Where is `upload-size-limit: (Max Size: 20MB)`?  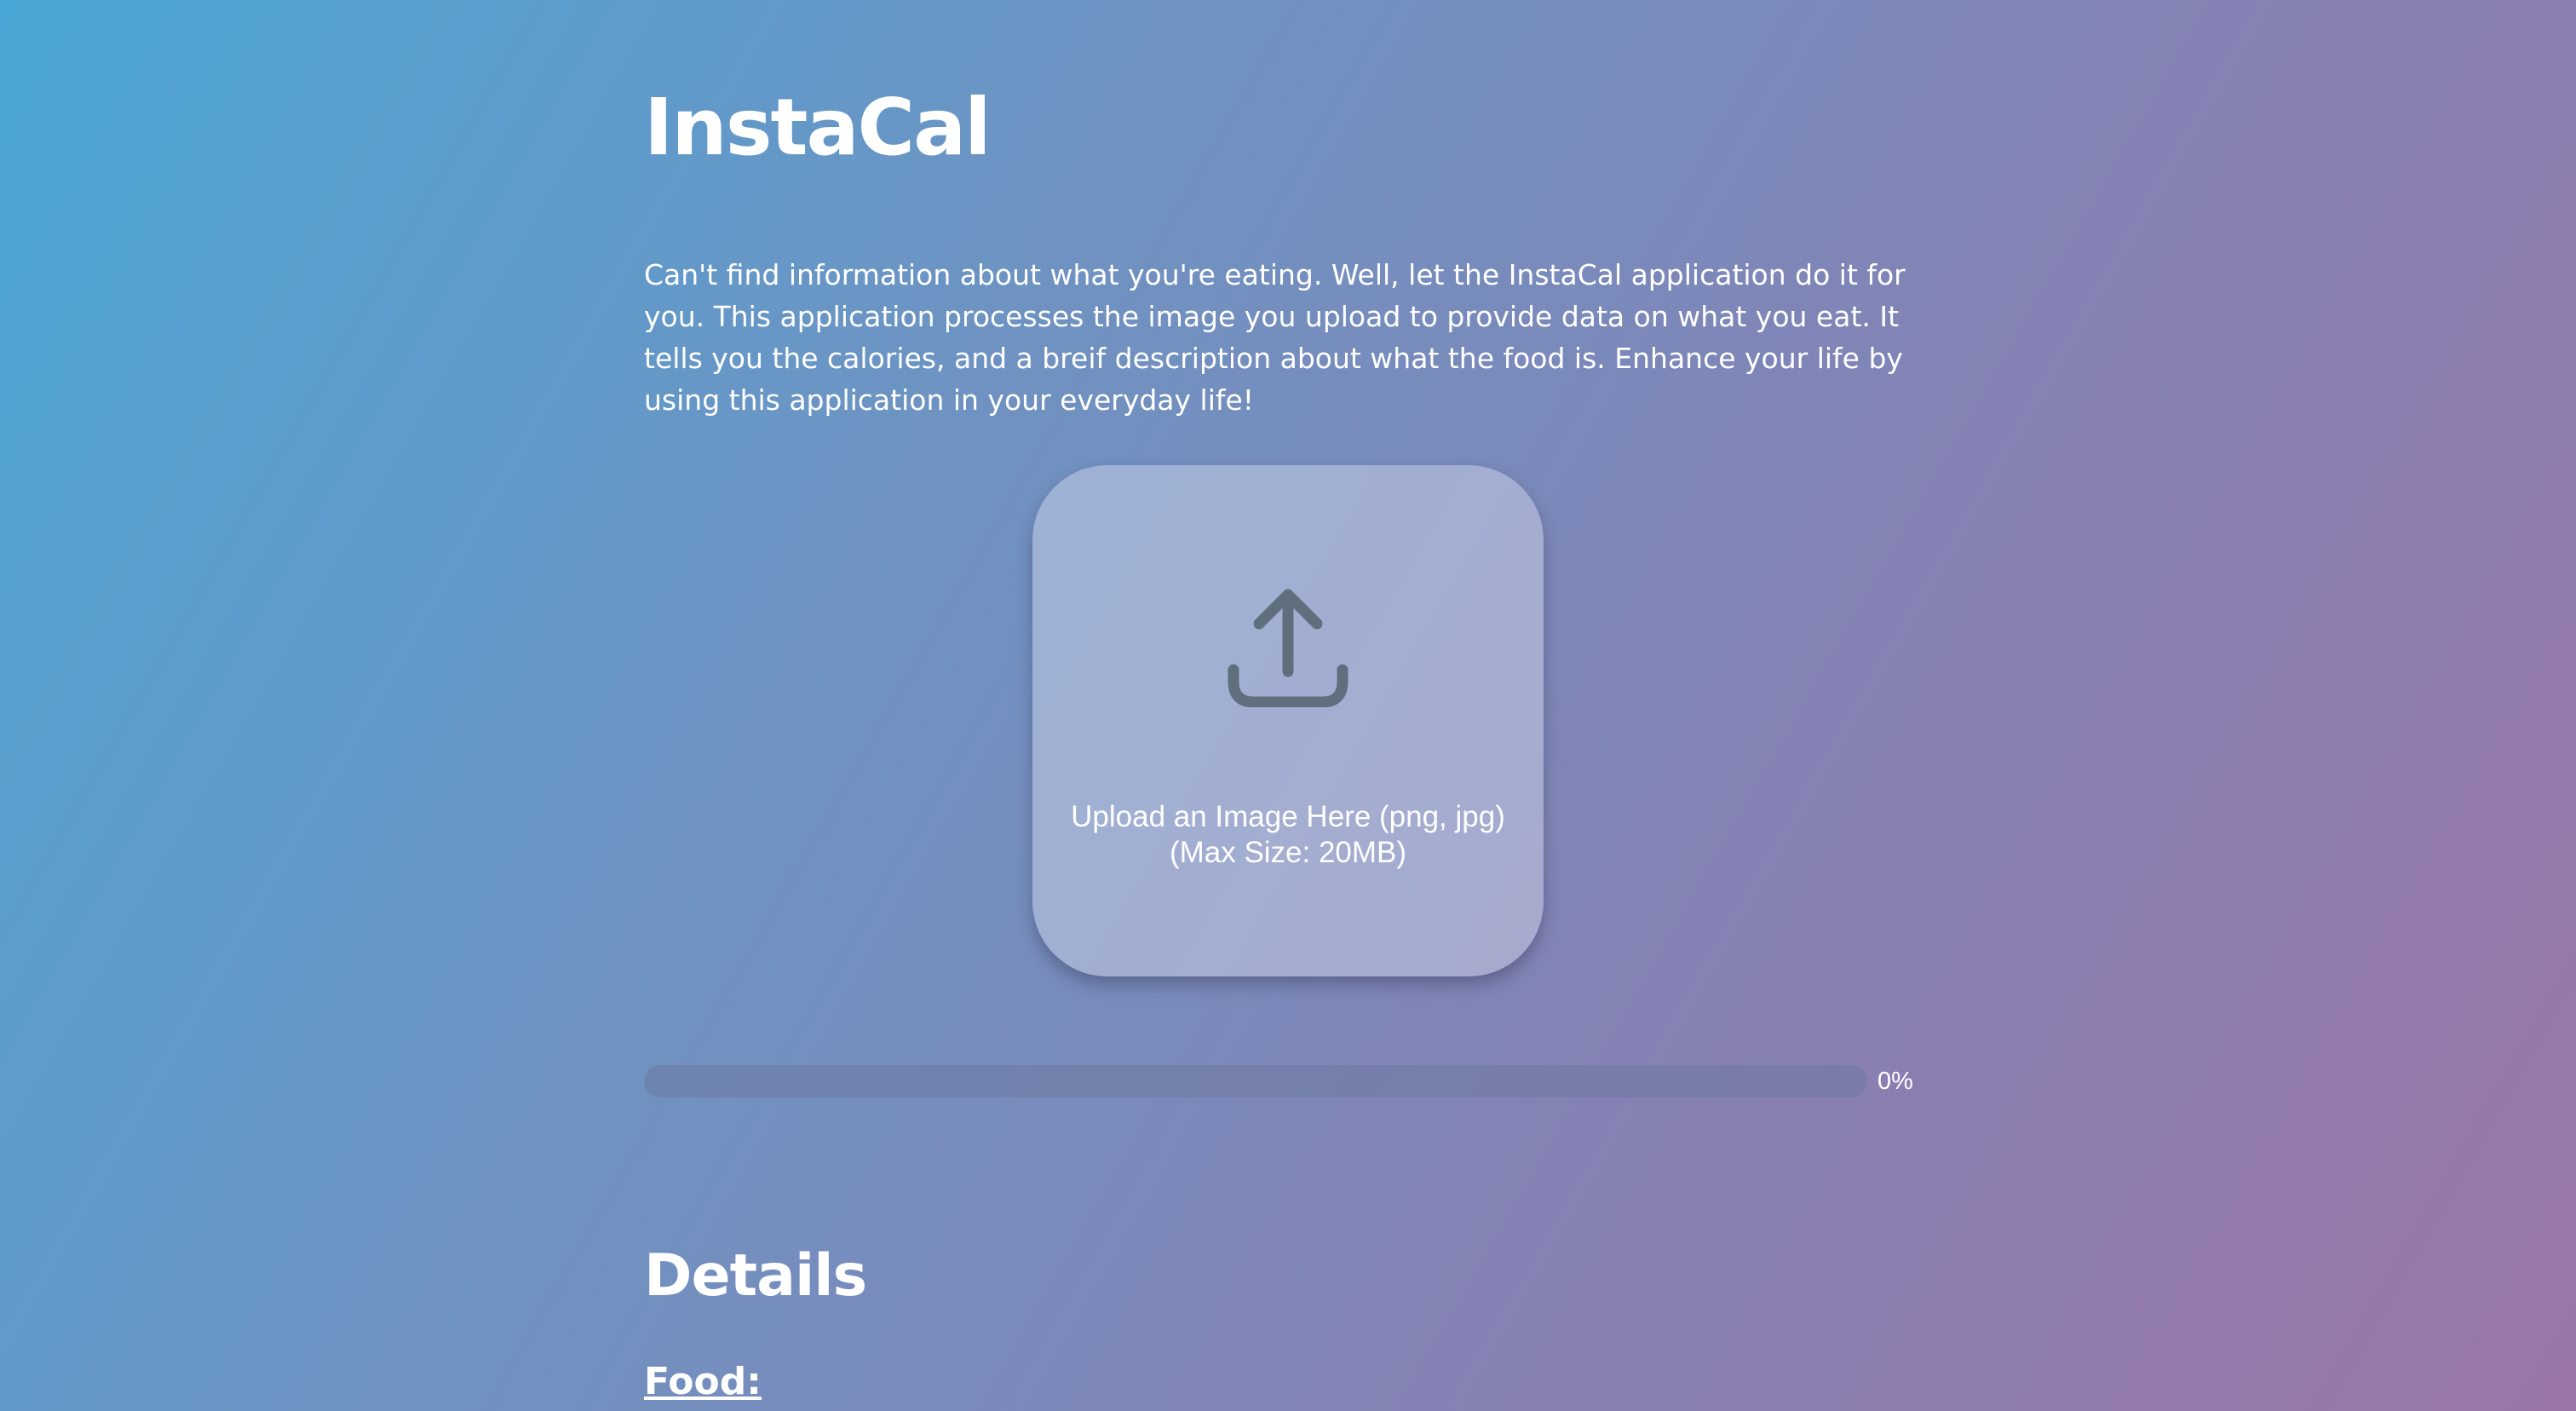 upload-size-limit: (Max Size: 20MB) is located at coordinates (1288, 852).